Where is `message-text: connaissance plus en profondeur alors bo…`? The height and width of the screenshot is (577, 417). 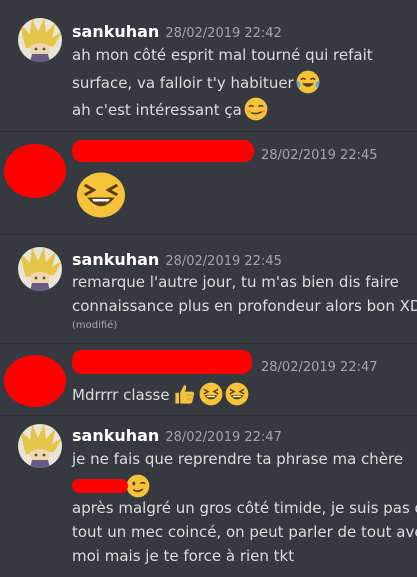 message-text: connaissance plus en profondeur alors bo… is located at coordinates (244, 306).